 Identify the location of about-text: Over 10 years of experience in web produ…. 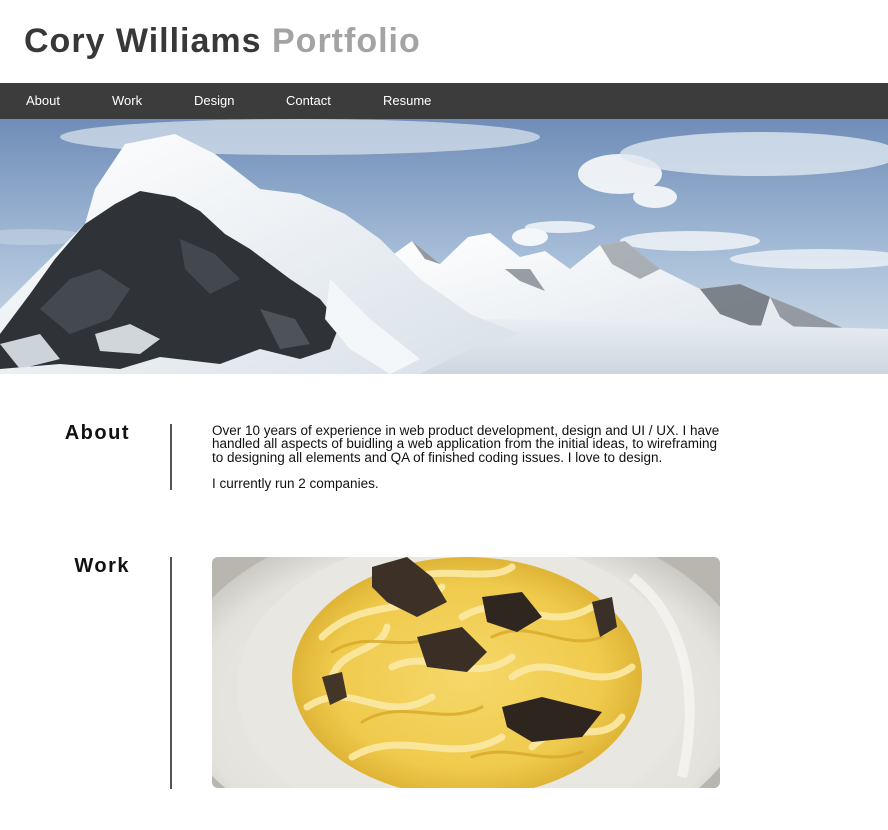
(467, 457).